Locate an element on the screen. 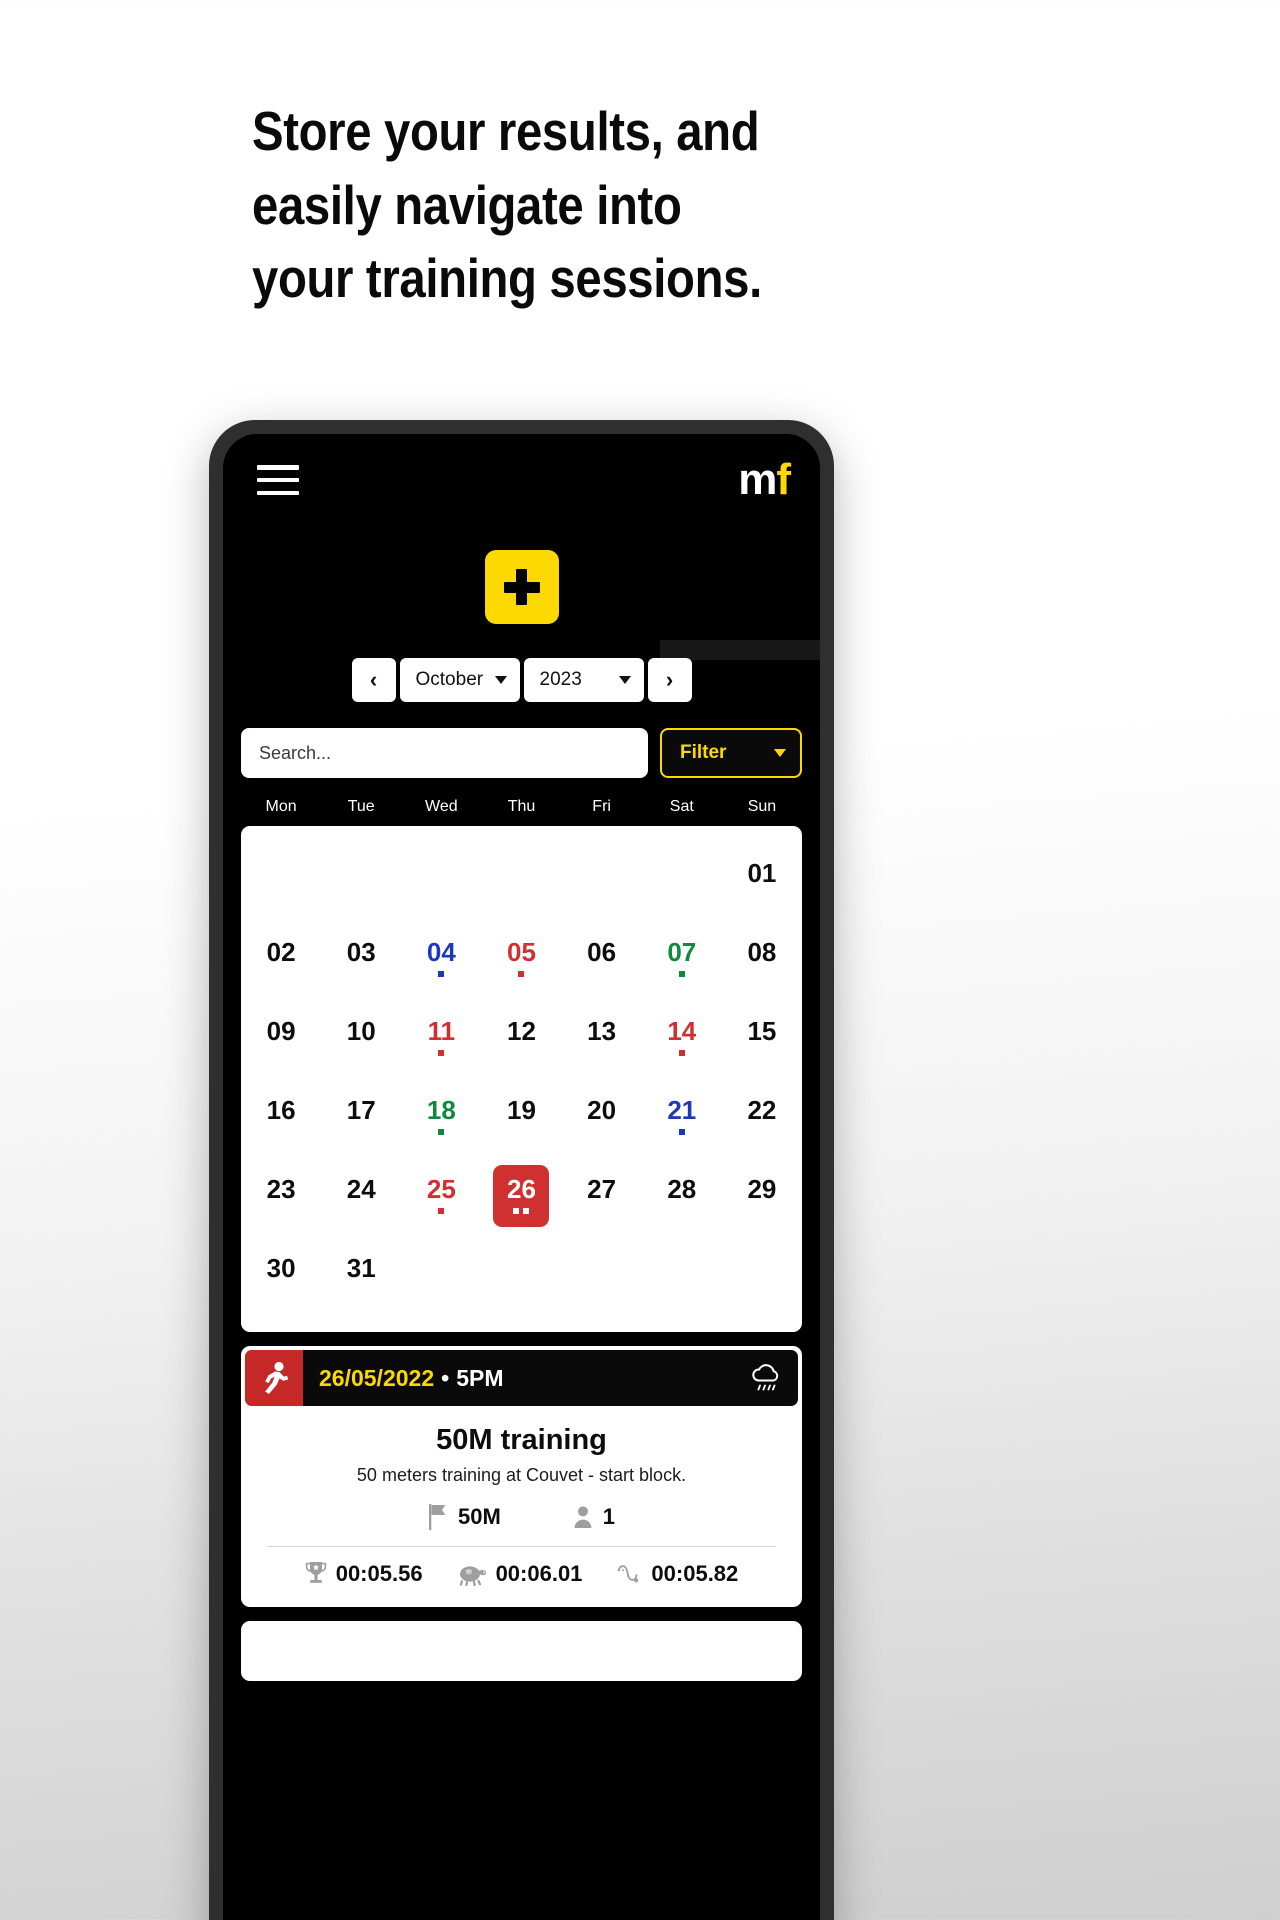 This screenshot has width=1280, height=1920. calendar-day-30: 30 is located at coordinates (281, 1274).